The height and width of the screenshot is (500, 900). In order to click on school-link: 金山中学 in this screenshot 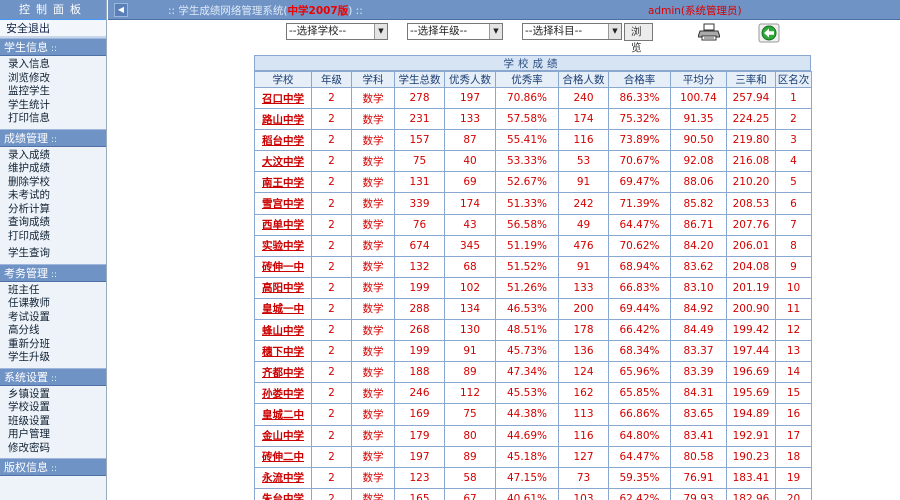, I will do `click(283, 435)`.